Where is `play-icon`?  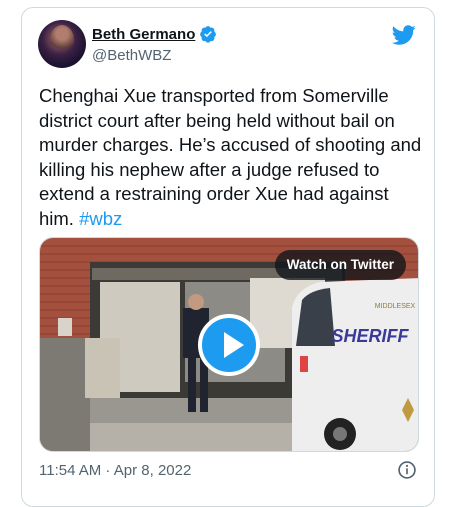
play-icon is located at coordinates (229, 344).